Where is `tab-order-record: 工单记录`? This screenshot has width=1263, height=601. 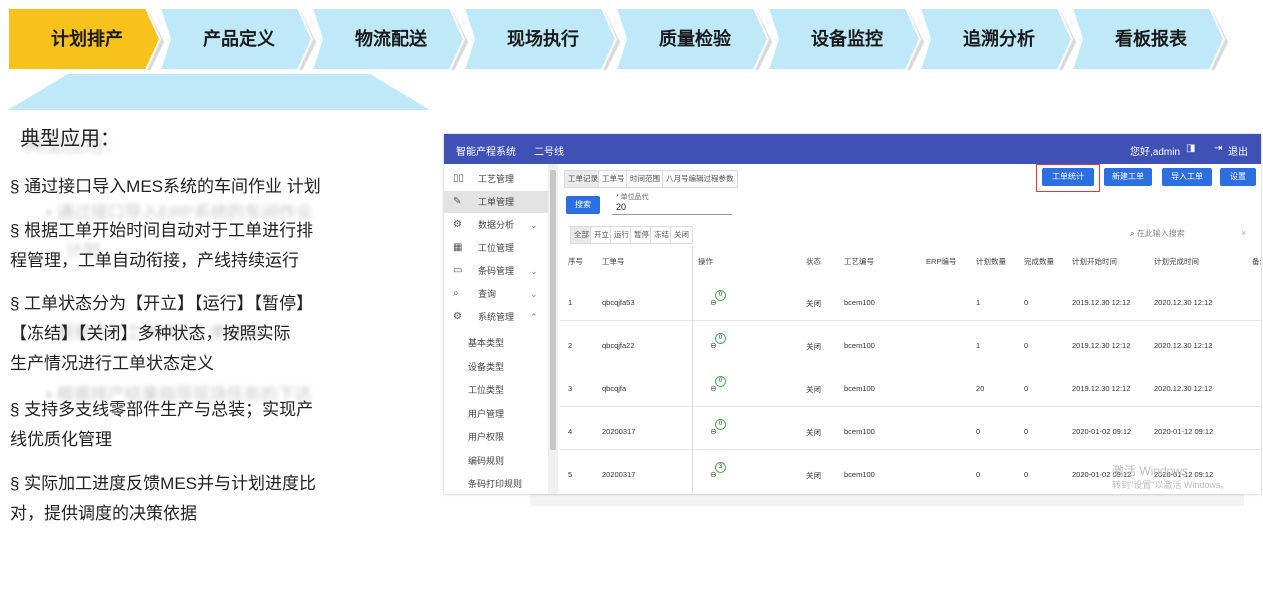
tab-order-record: 工单记录 is located at coordinates (583, 179).